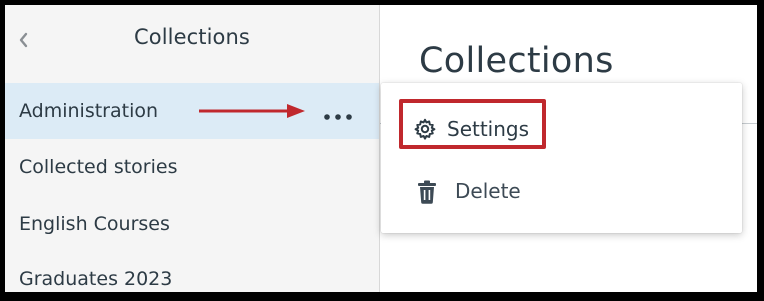  Describe the element at coordinates (89, 111) in the screenshot. I see `sidebar-item-label: Administration` at that location.